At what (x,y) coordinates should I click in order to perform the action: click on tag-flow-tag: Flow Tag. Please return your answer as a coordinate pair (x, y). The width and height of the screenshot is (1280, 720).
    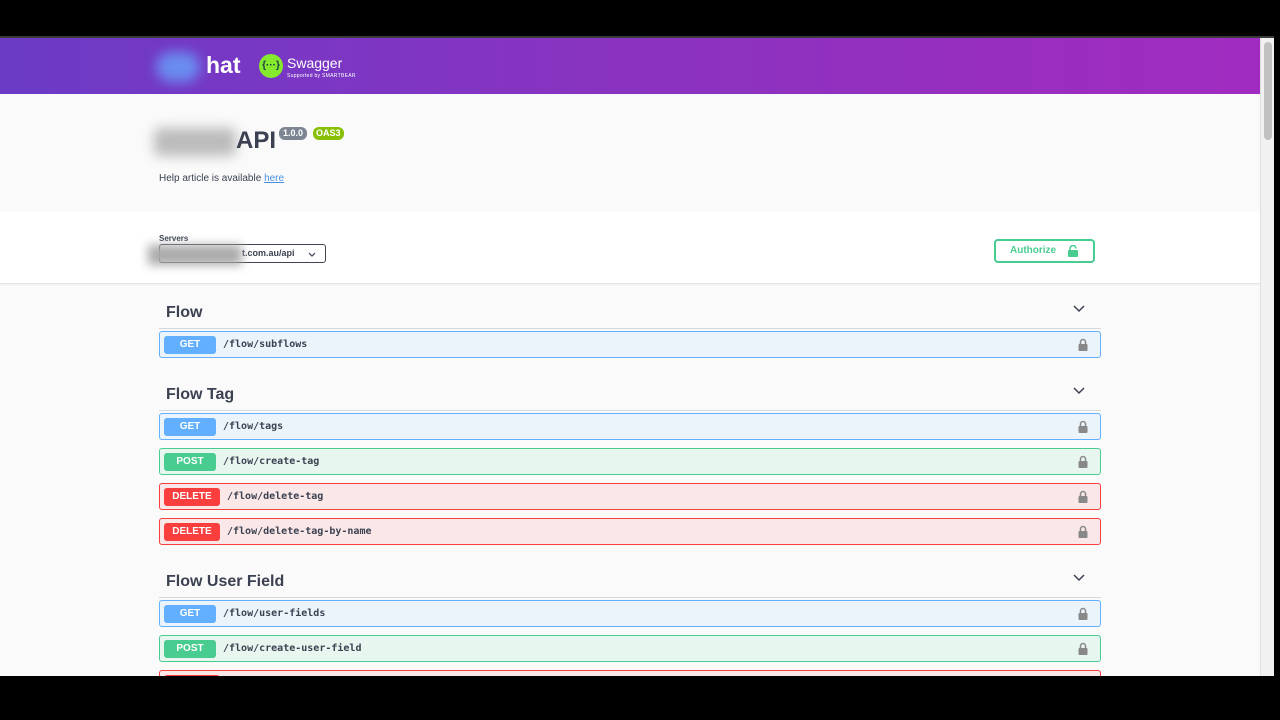
    Looking at the image, I should click on (630, 388).